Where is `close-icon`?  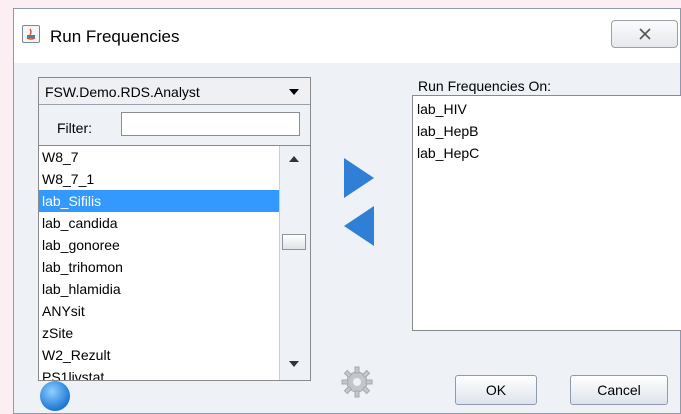
close-icon is located at coordinates (644, 34).